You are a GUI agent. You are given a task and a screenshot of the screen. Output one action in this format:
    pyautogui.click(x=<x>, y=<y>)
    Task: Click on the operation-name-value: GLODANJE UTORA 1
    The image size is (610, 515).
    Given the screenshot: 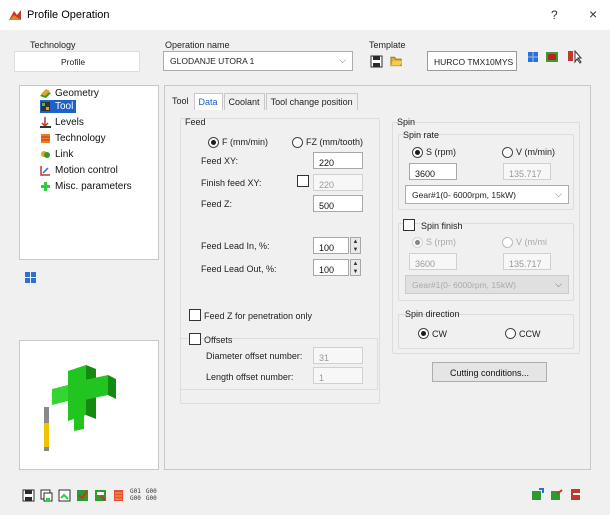 What is the action you would take?
    pyautogui.click(x=212, y=61)
    